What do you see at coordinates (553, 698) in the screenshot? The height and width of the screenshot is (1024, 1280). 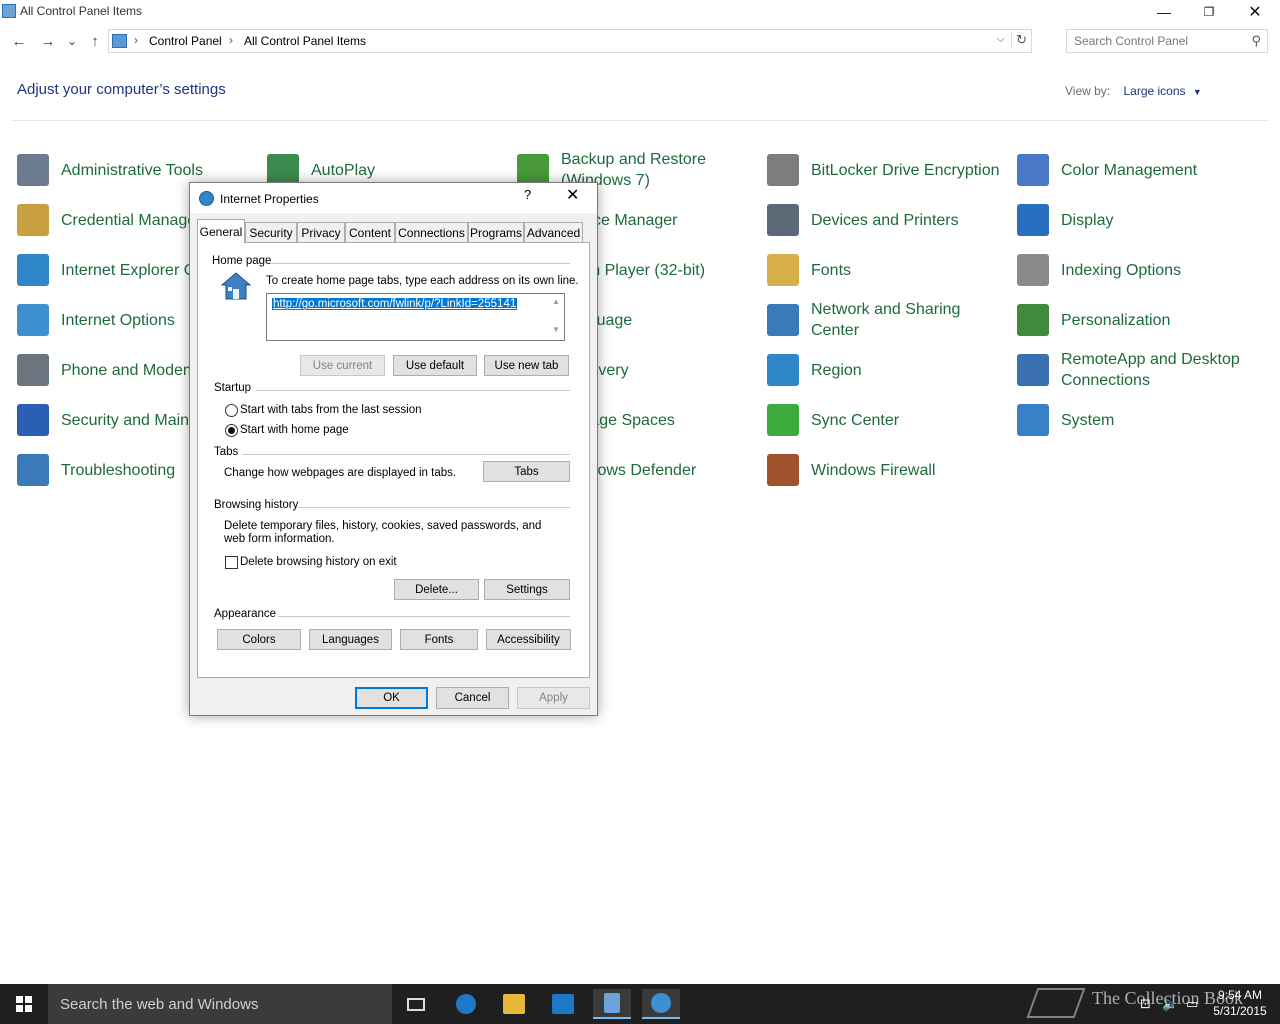 I see `apply-button: Apply` at bounding box center [553, 698].